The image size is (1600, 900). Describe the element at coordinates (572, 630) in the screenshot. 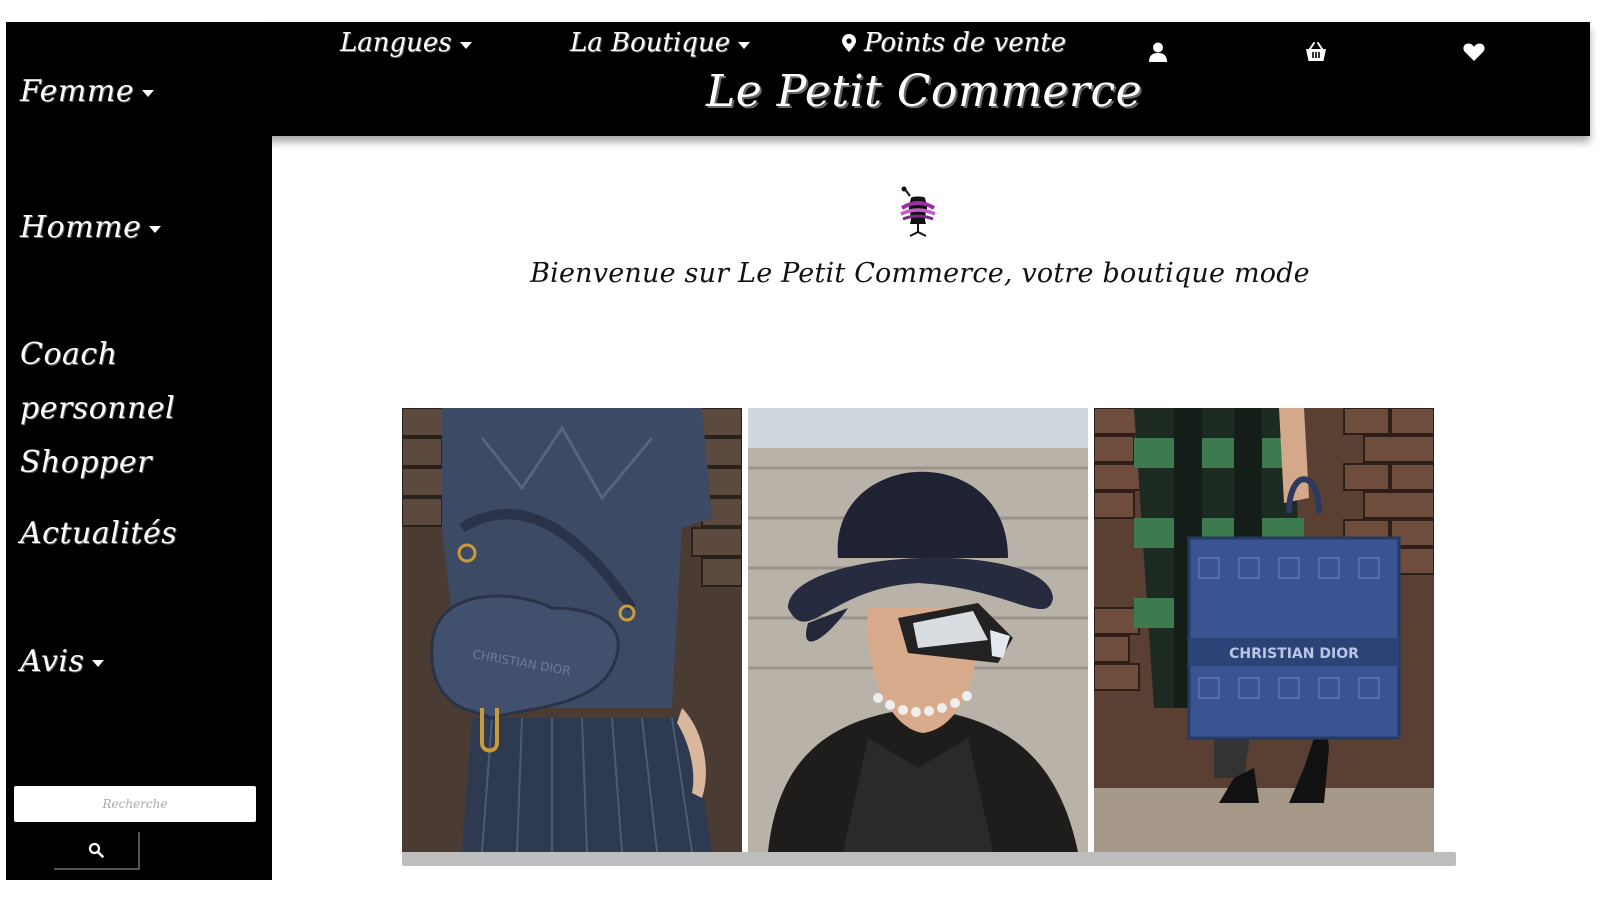

I see `gallery-photo-saddle-bag: CHRISTIAN DIOR` at that location.